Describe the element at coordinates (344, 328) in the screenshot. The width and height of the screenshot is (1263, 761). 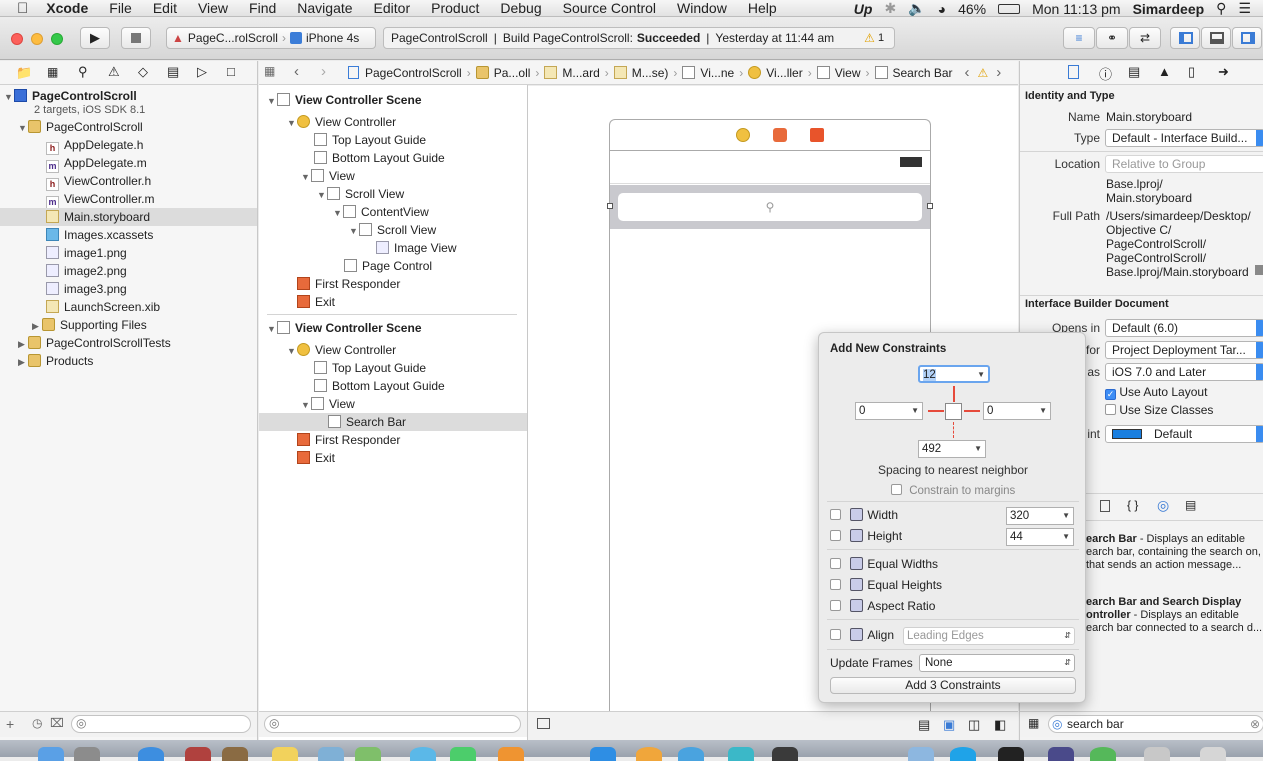
I see `outline-item: ▼ View Controller Scene` at that location.